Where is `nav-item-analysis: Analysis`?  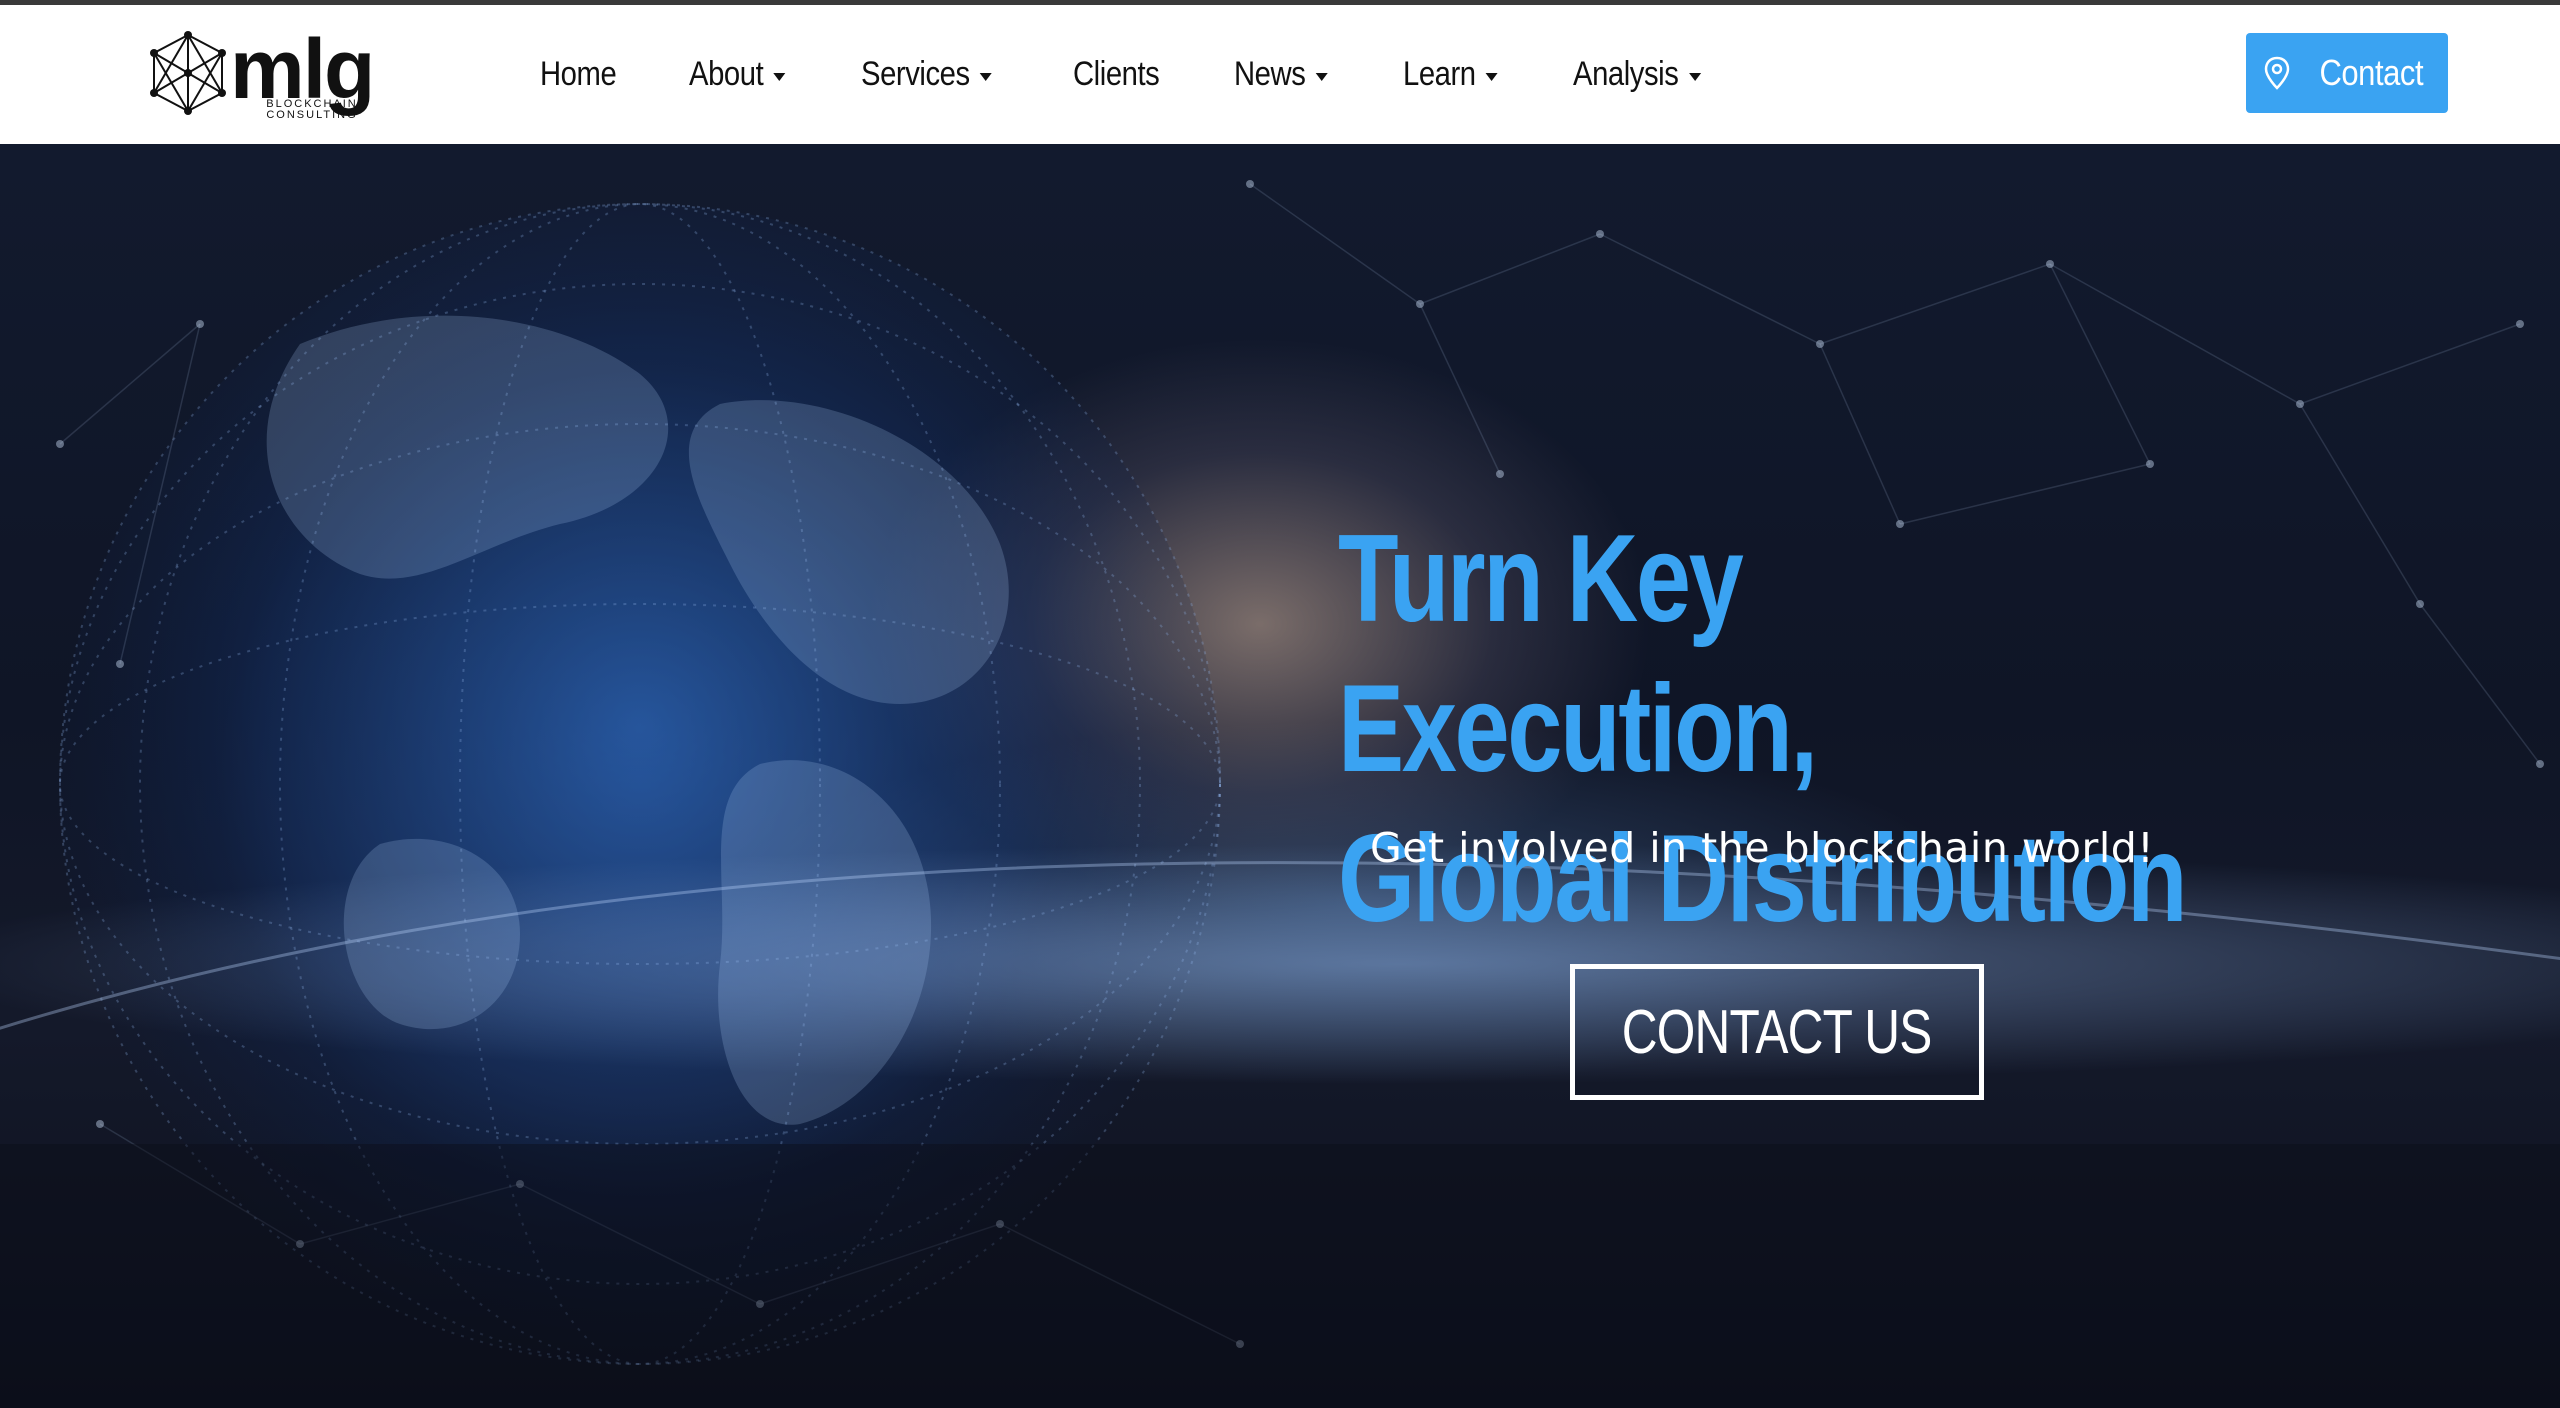 nav-item-analysis: Analysis is located at coordinates (1637, 74).